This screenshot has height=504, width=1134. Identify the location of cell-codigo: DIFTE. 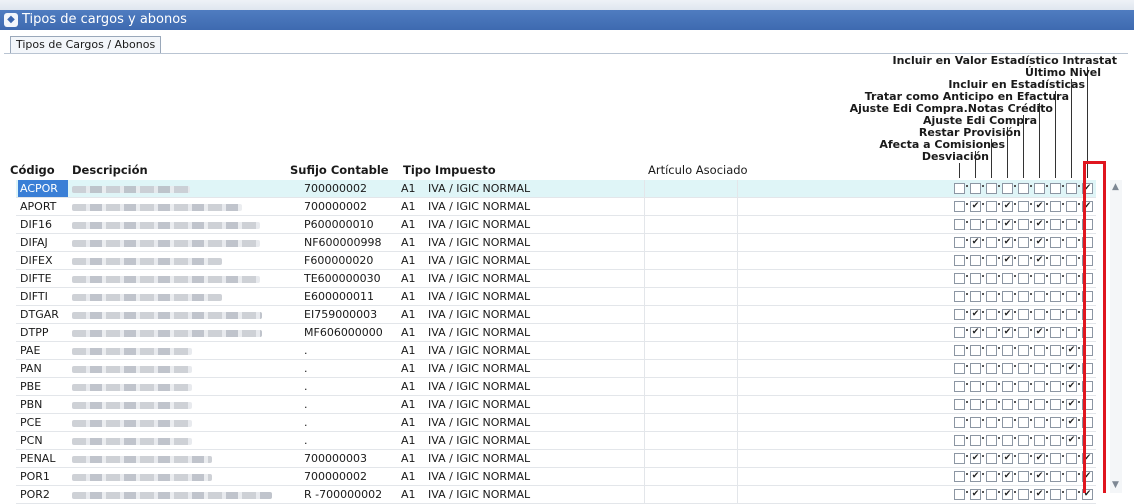
(45, 278).